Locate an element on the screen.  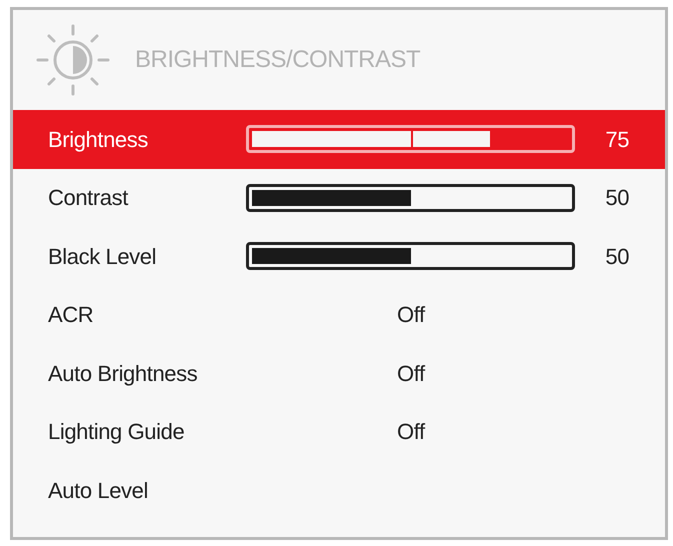
menu-item: Auto Brightness Off is located at coordinates (339, 373).